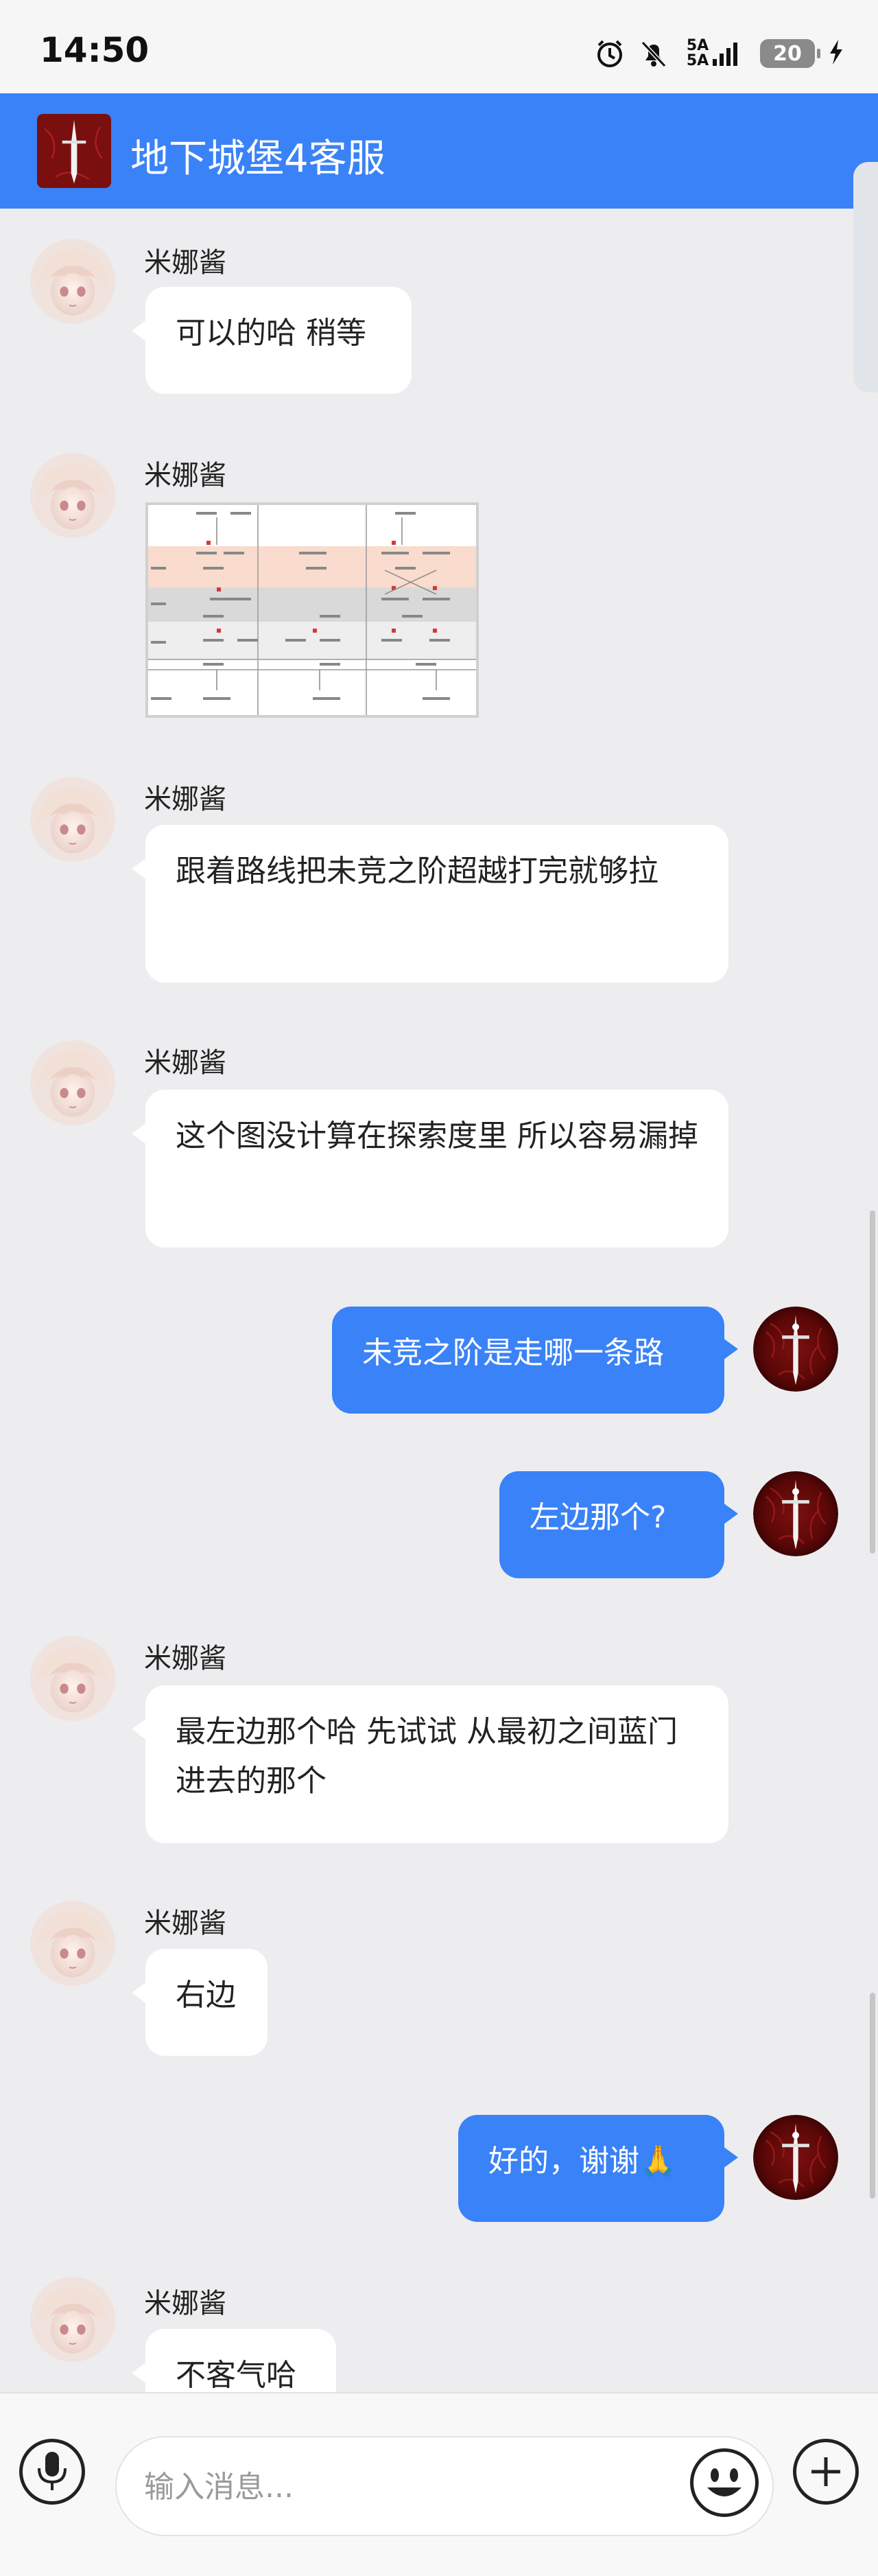 This screenshot has height=2576, width=878. I want to click on input-bar, so click(439, 2484).